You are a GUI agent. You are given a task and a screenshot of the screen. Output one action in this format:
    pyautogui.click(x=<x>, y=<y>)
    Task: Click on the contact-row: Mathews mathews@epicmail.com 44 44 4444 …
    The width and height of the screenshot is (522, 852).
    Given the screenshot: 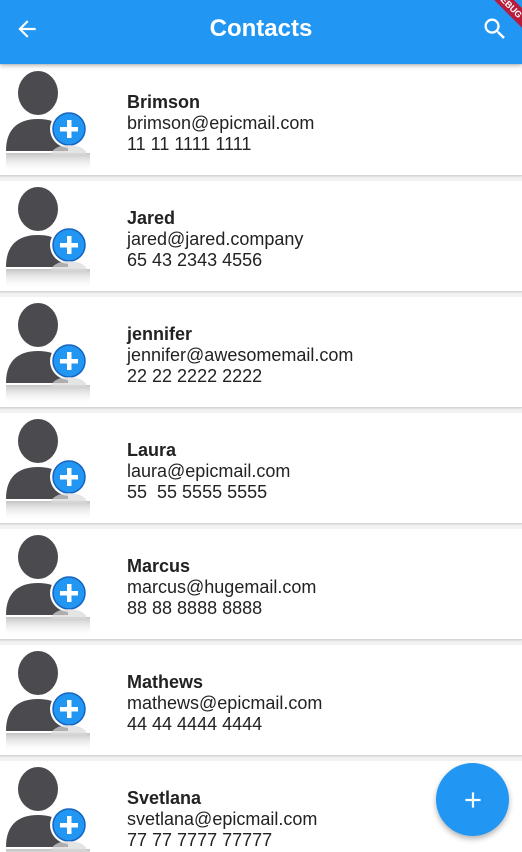 What is the action you would take?
    pyautogui.click(x=261, y=700)
    